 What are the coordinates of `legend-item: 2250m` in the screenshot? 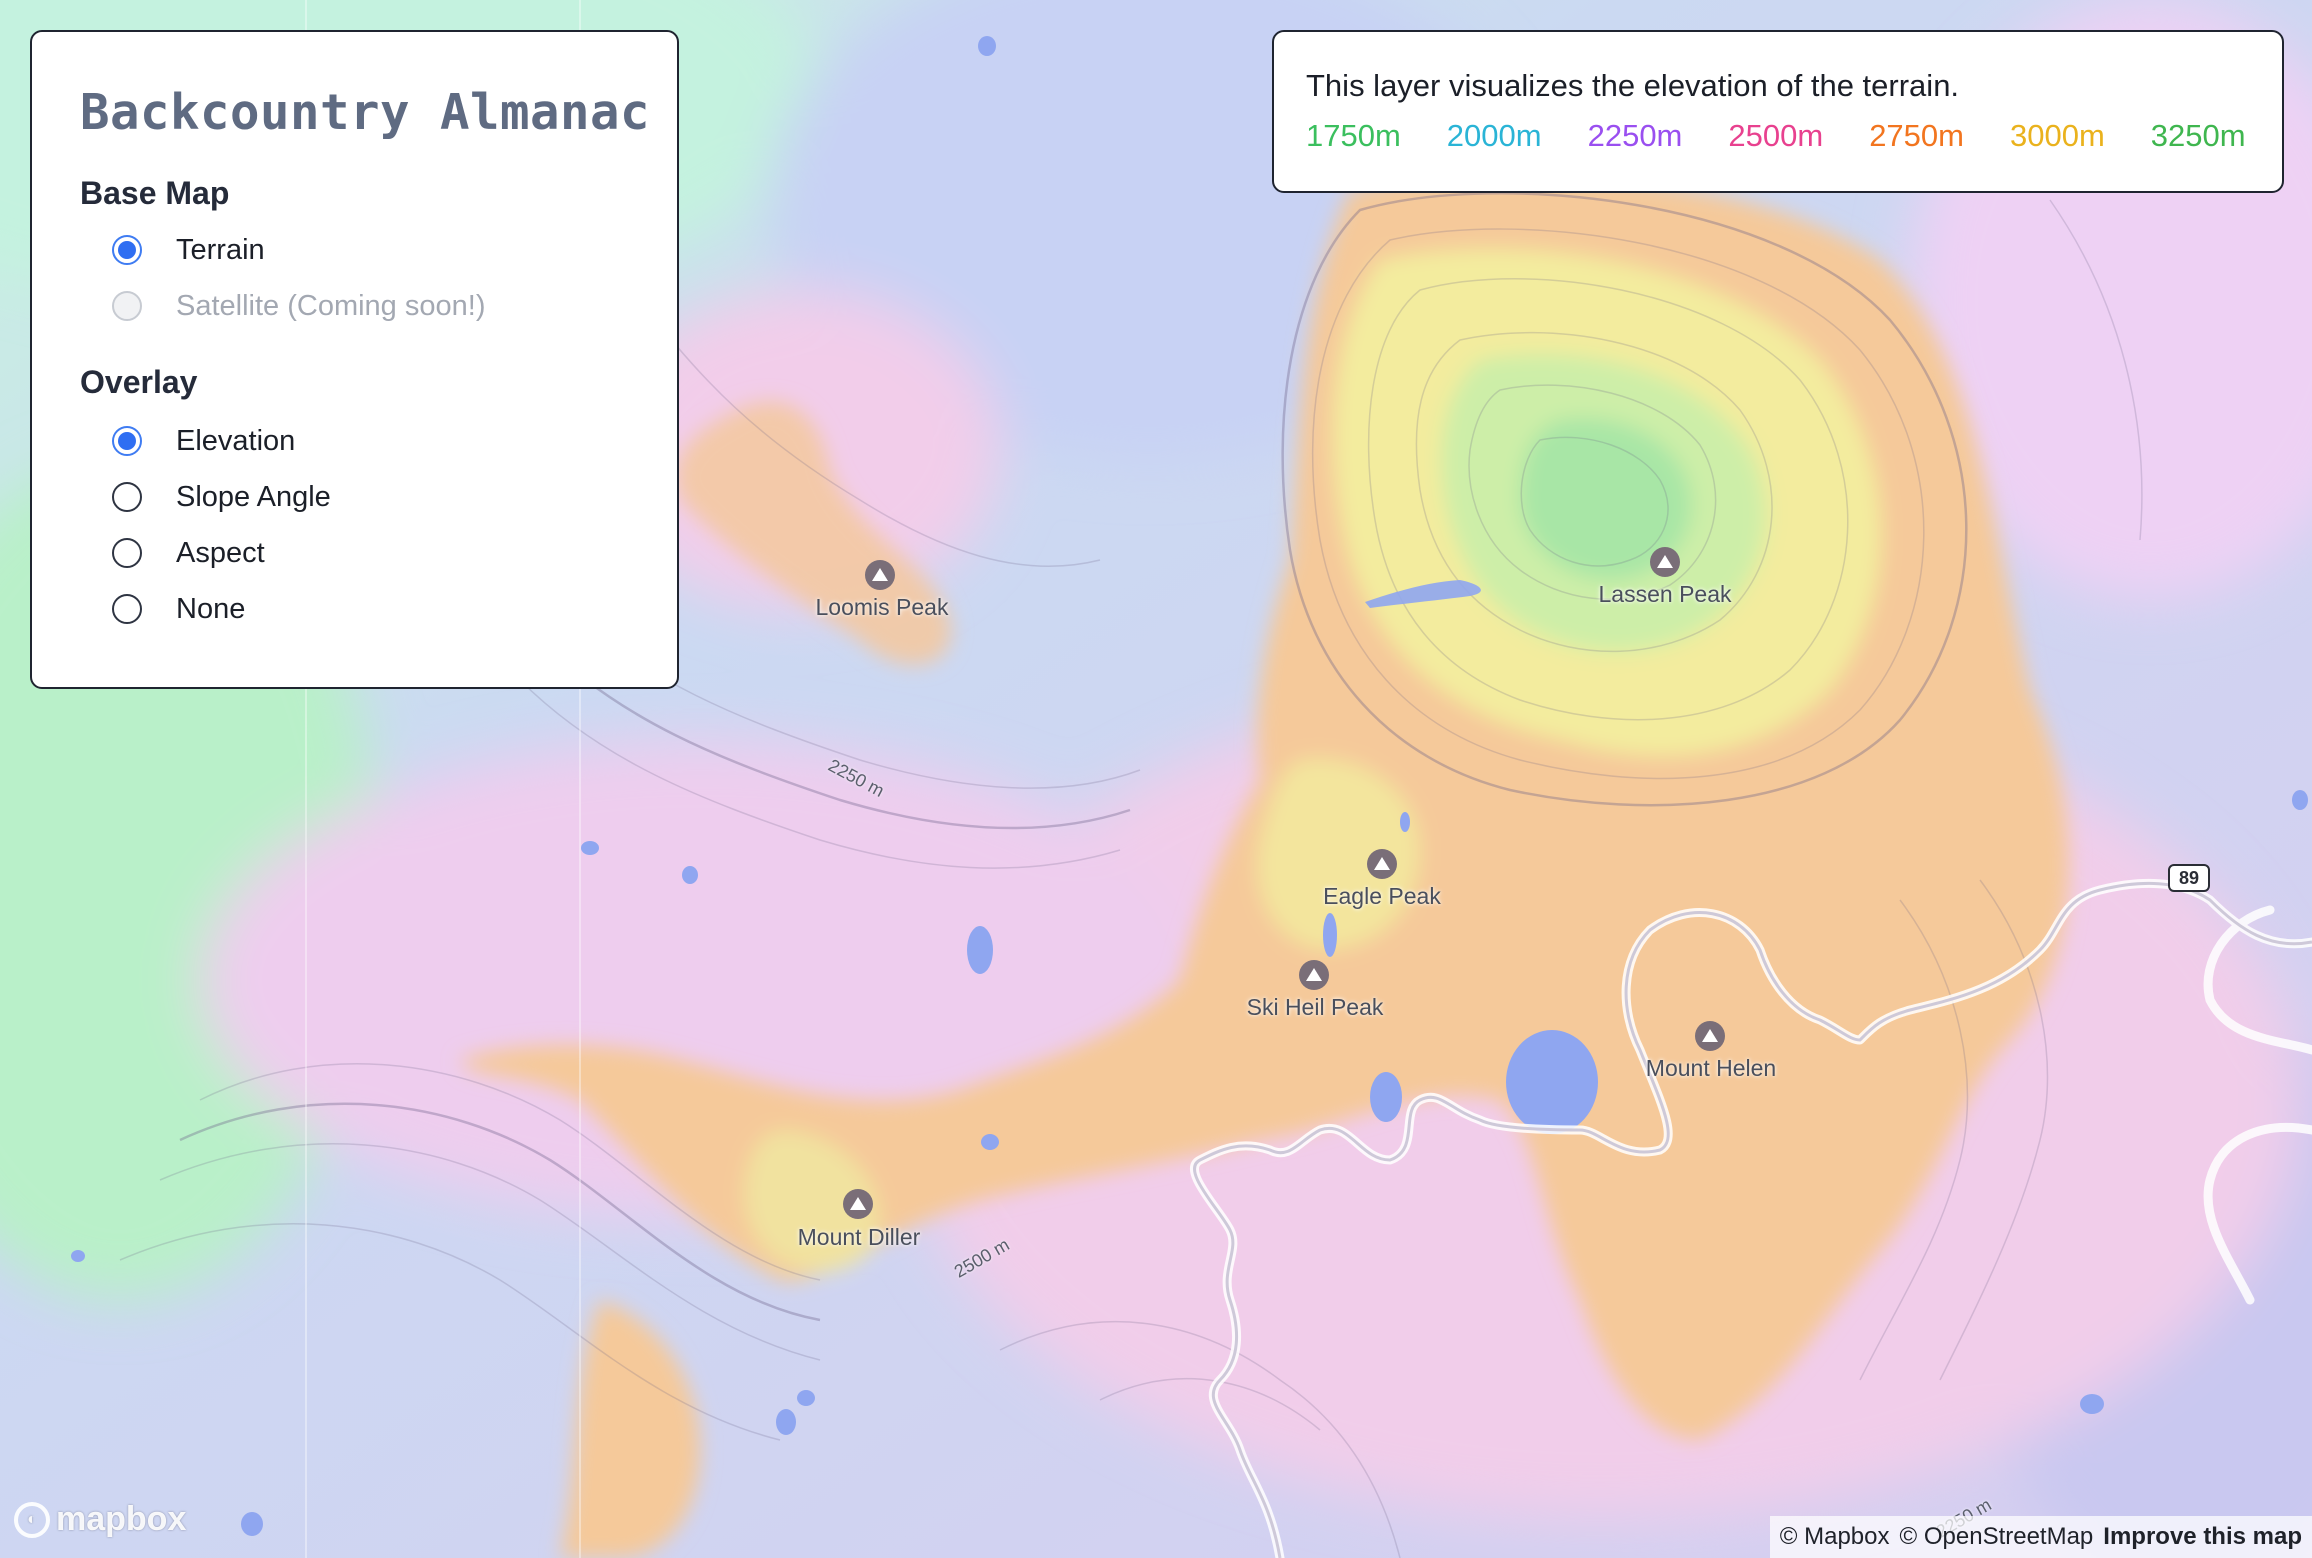 It's located at (1635, 135).